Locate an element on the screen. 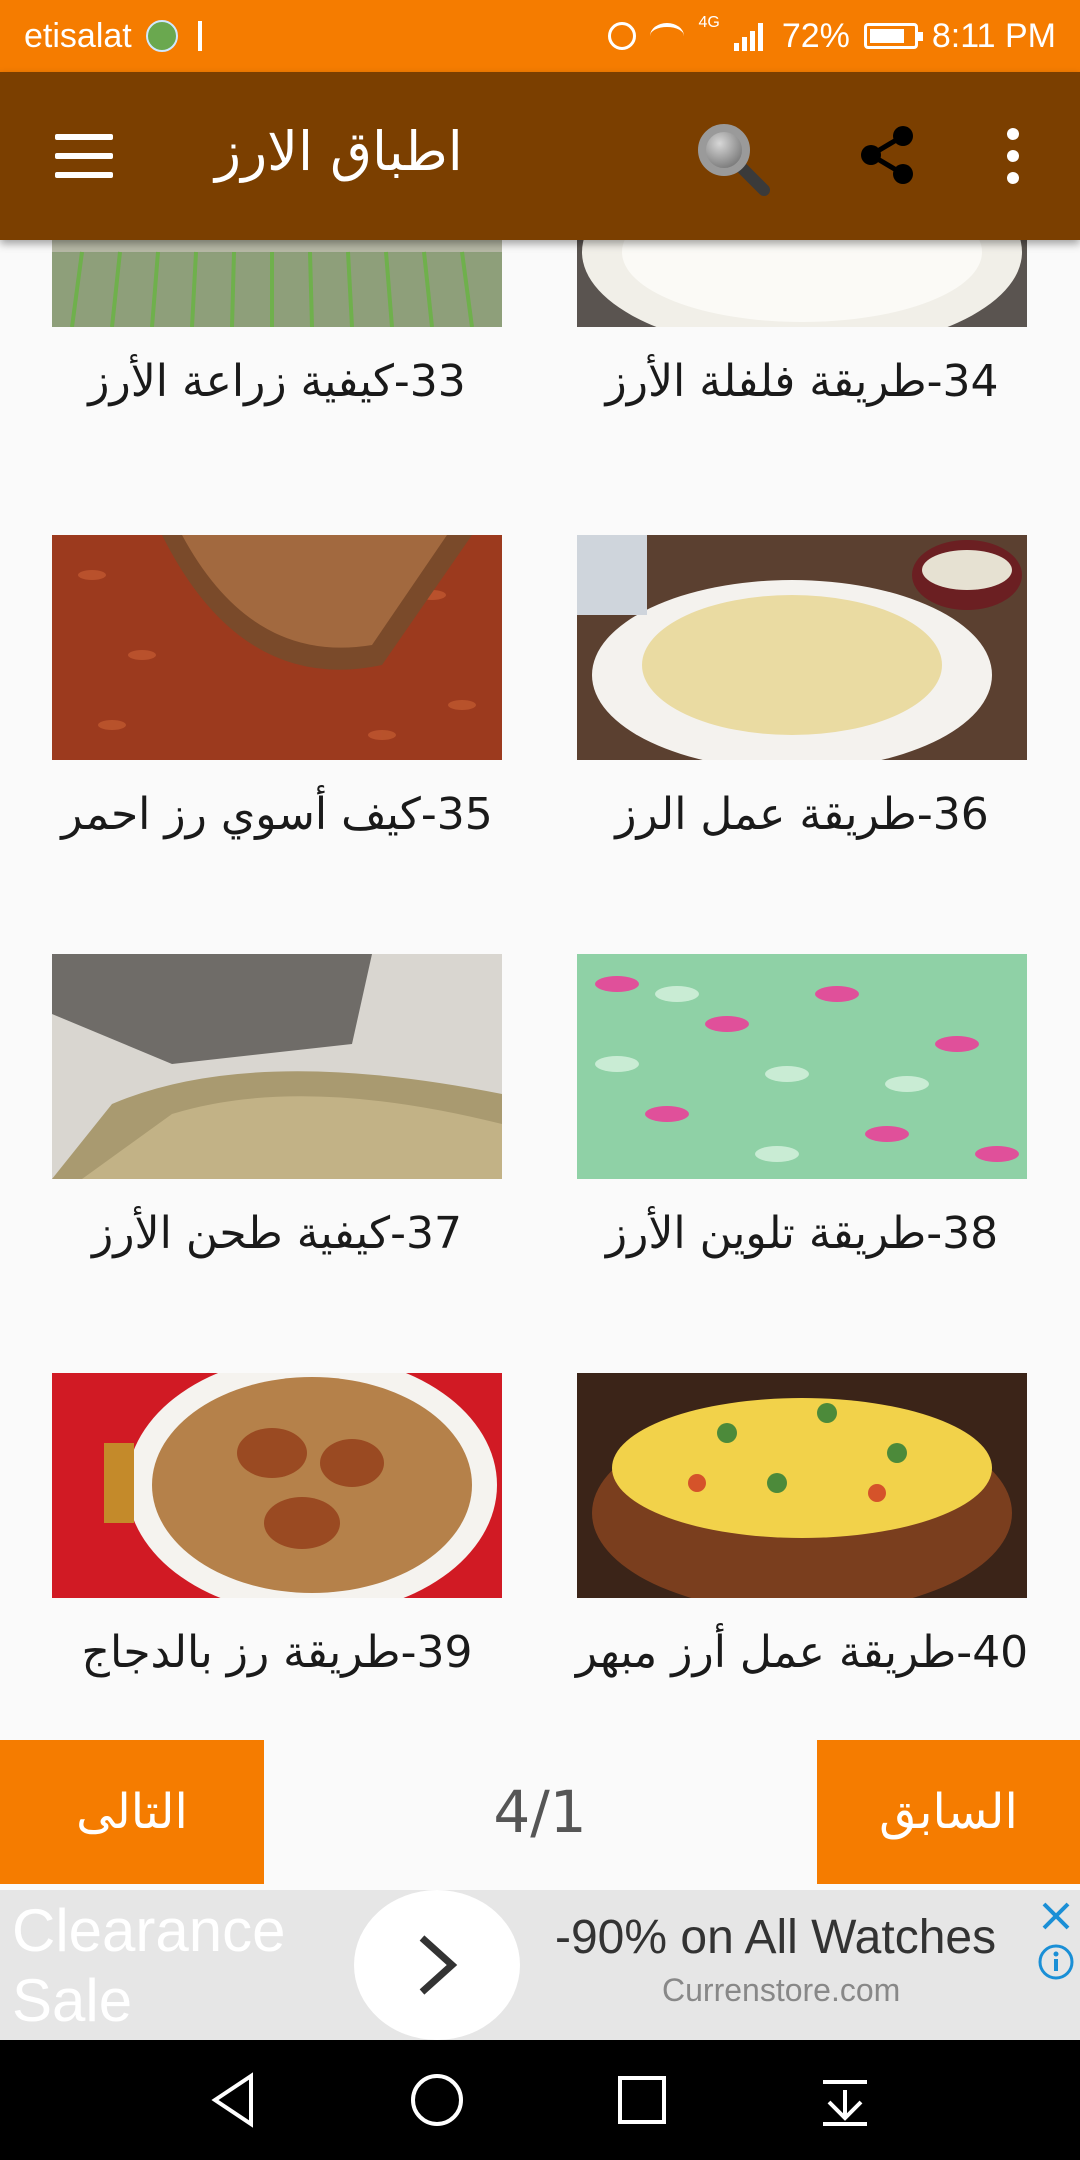  page-indicator: 4/1 is located at coordinates (540, 1812).